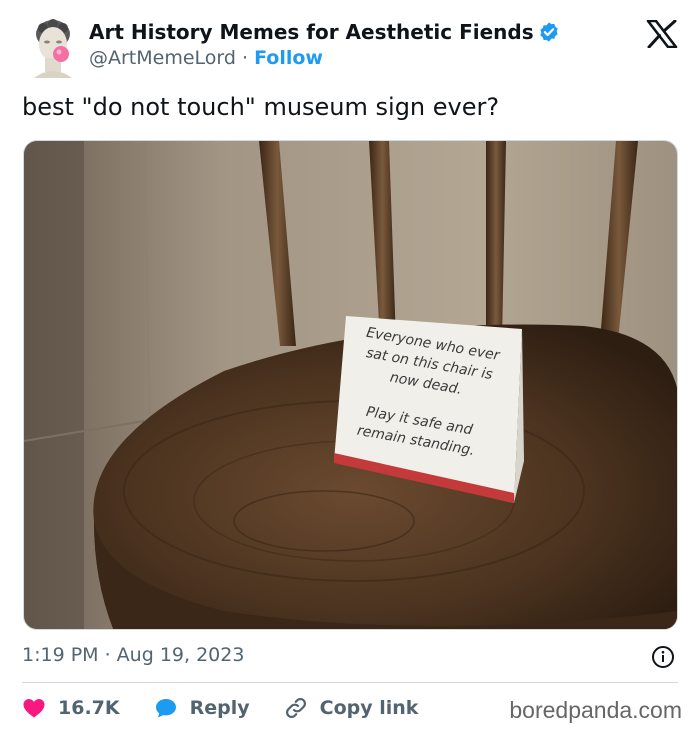  I want to click on statue-avatar, so click(53, 47).